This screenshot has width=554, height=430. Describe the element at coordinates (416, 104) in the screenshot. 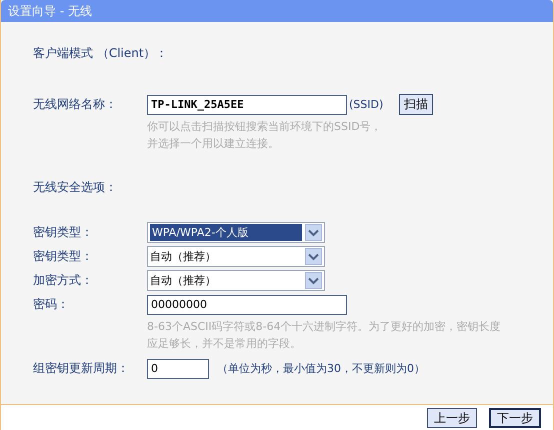

I see `scan-button: 扫描` at that location.